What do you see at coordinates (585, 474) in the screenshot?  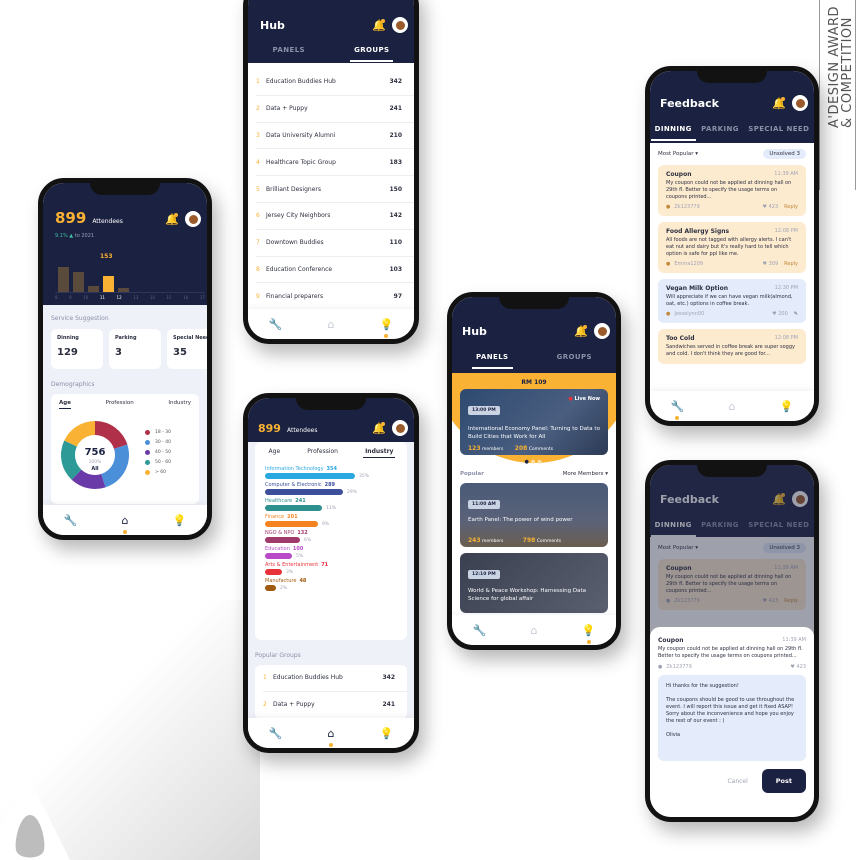 I see `sort-dropdown: More Members ▾` at bounding box center [585, 474].